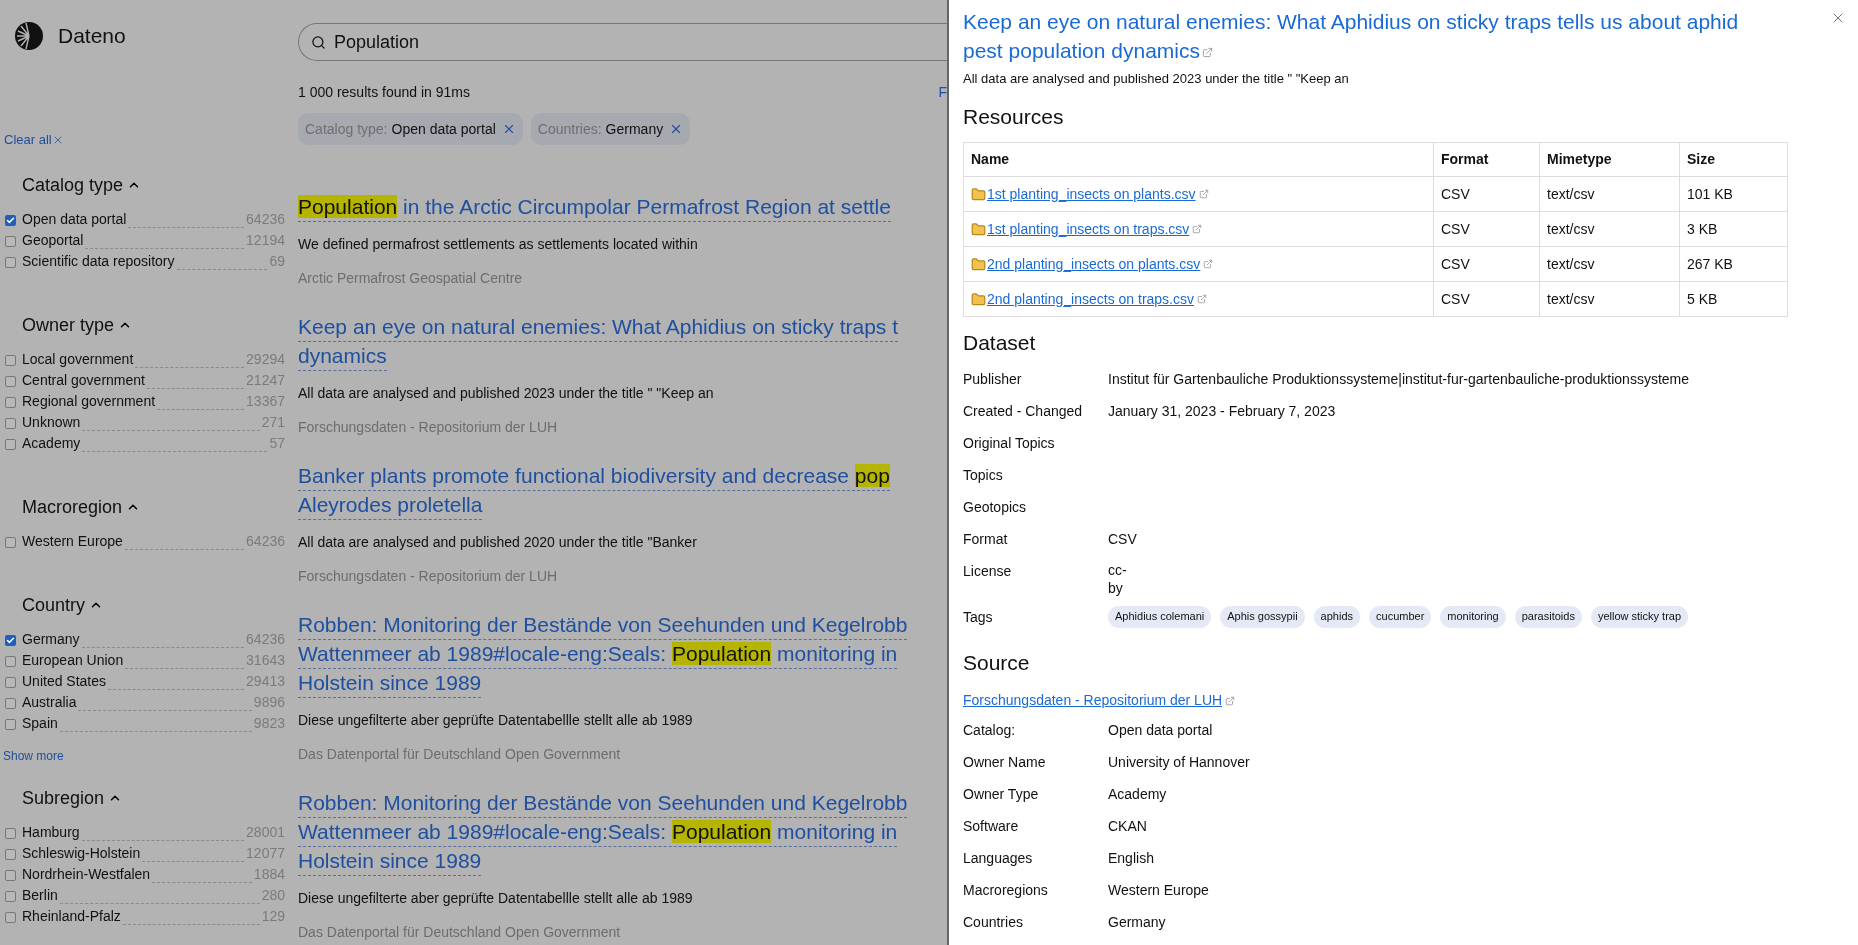  Describe the element at coordinates (1160, 616) in the screenshot. I see `tag-chip: Aphidius colemani` at that location.